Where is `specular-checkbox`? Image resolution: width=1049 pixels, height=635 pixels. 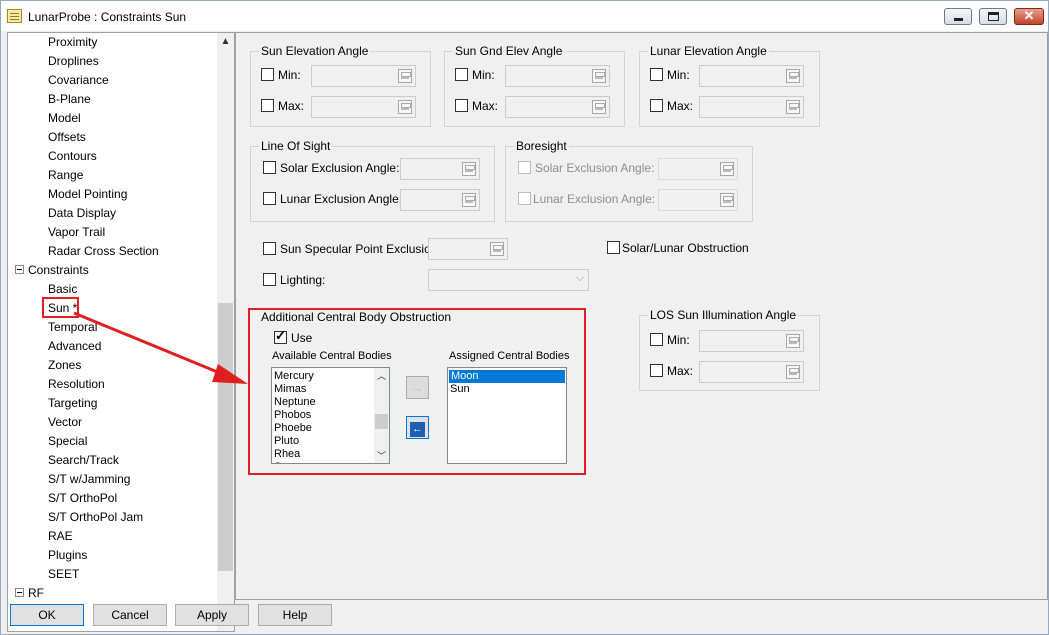
specular-checkbox is located at coordinates (269, 248).